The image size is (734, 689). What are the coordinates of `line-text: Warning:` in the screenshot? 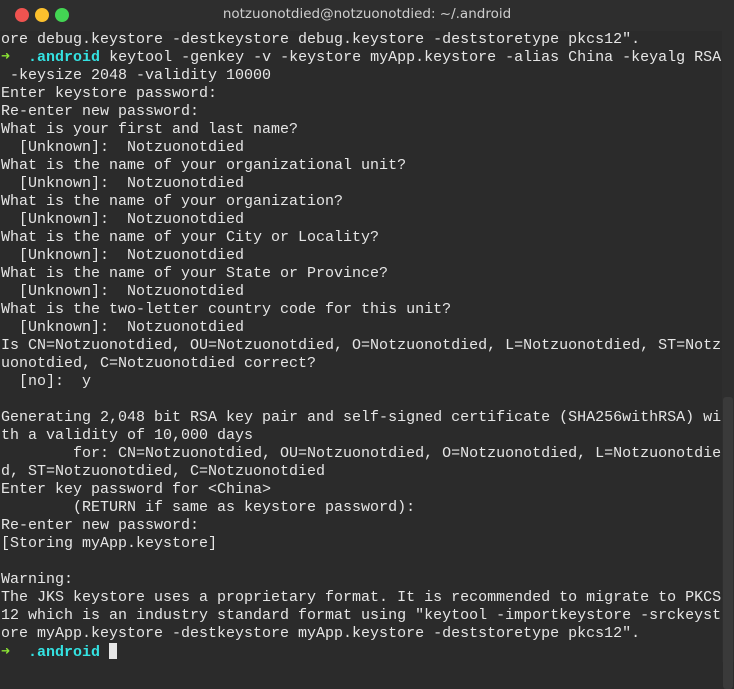 It's located at (37, 579).